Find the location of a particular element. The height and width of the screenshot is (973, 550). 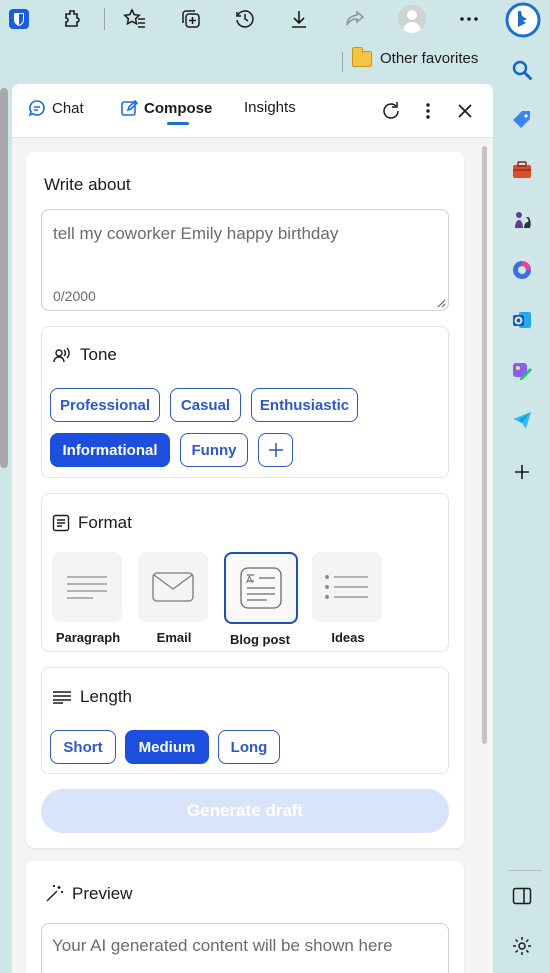

format-option-paragraph: Paragraph is located at coordinates (88, 598).